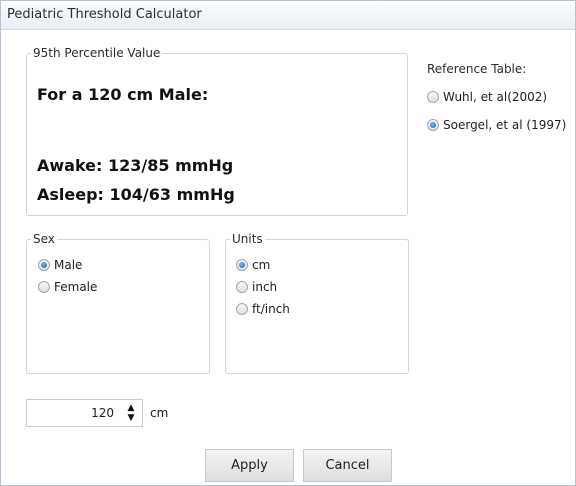  Describe the element at coordinates (136, 194) in the screenshot. I see `asleep-value: Asleep: 104/63 mmHg` at that location.